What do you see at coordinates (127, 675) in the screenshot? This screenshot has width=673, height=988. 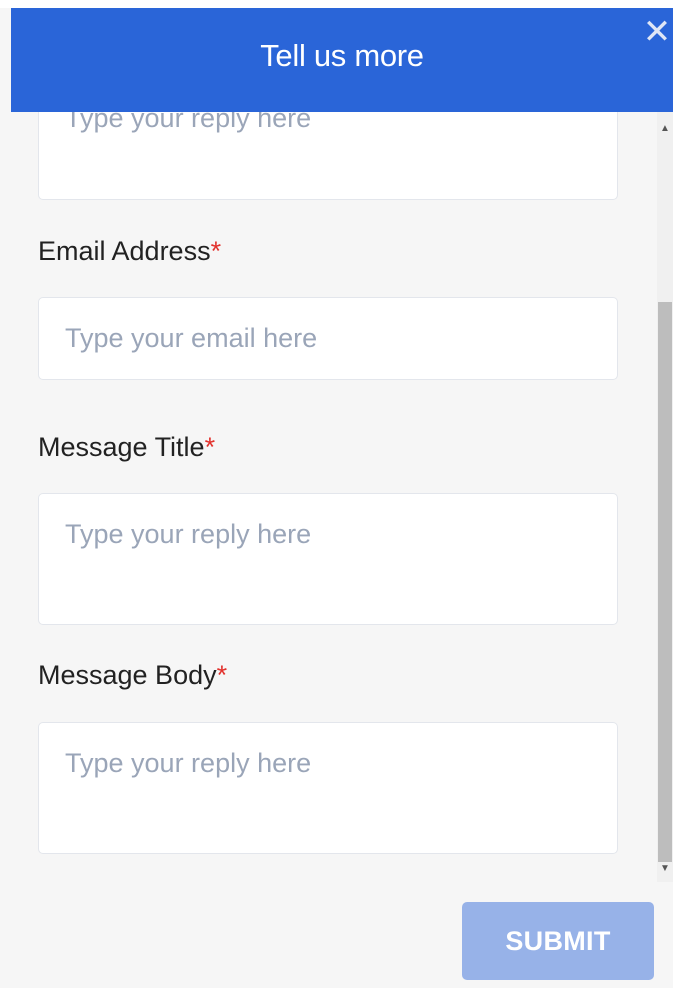 I see `message-body-label-text: Message Body` at bounding box center [127, 675].